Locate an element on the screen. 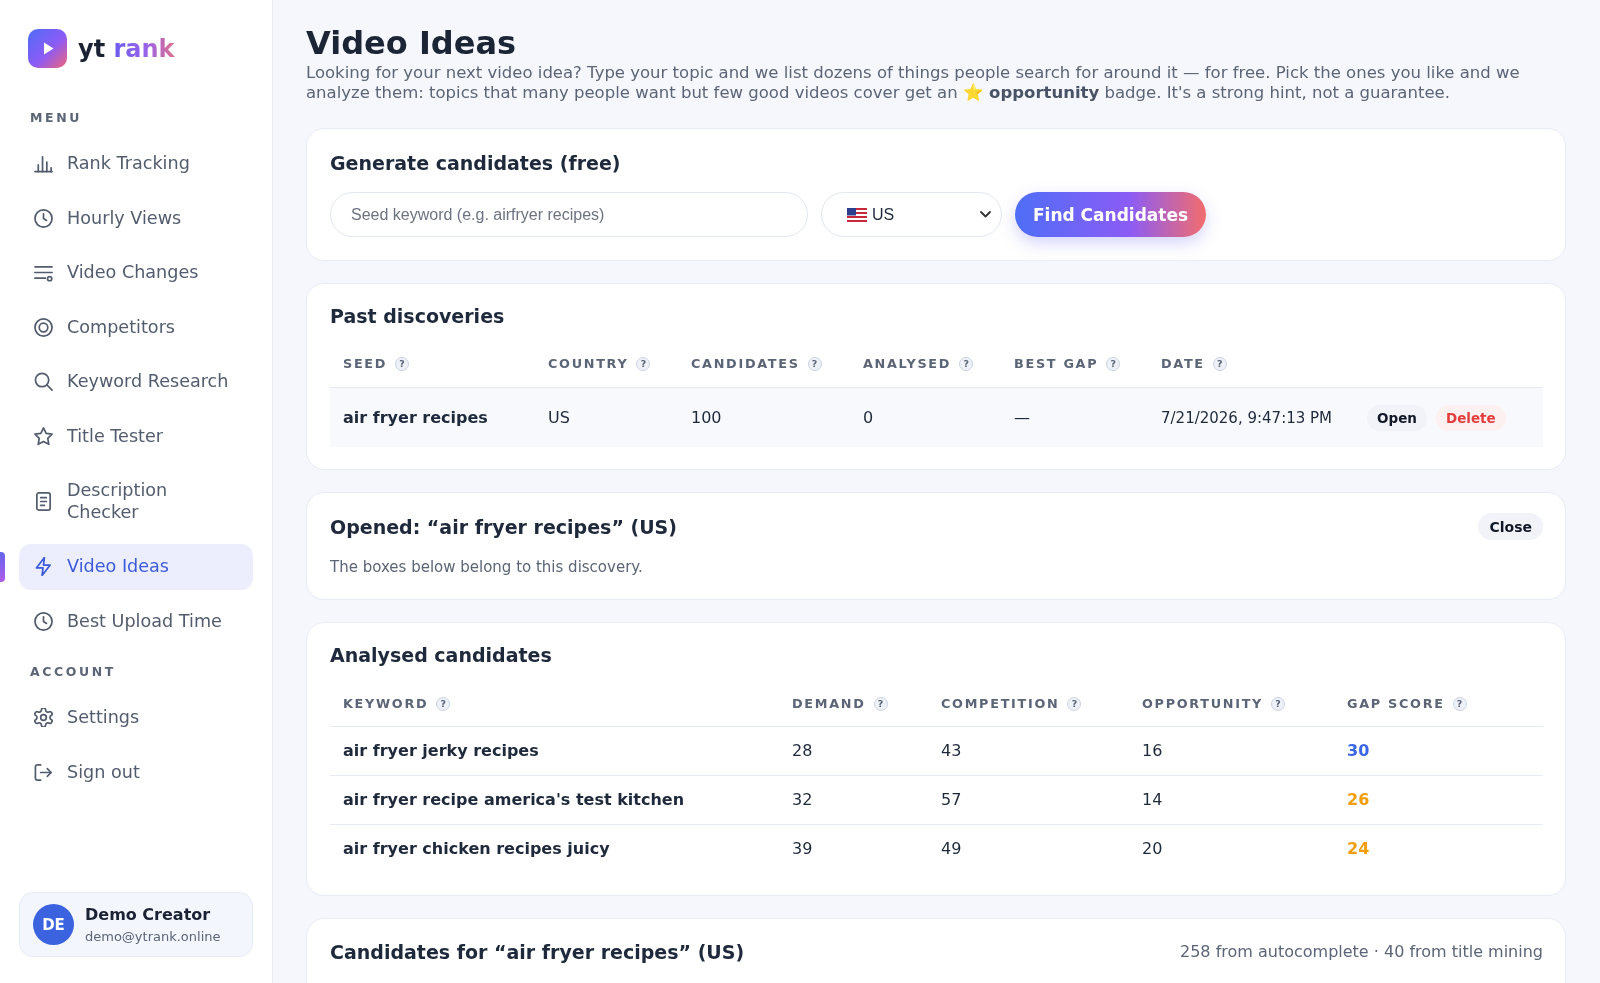  page-description: Looking for your next video idea? Type your topic and we list dozens of things people search for around it — for free. Pick the ones you like and we analyze them: topics that many people want but few good videos cover get an ⭐ opportunity badge. It's a strong hint, not a guarantee. is located at coordinates (913, 83).